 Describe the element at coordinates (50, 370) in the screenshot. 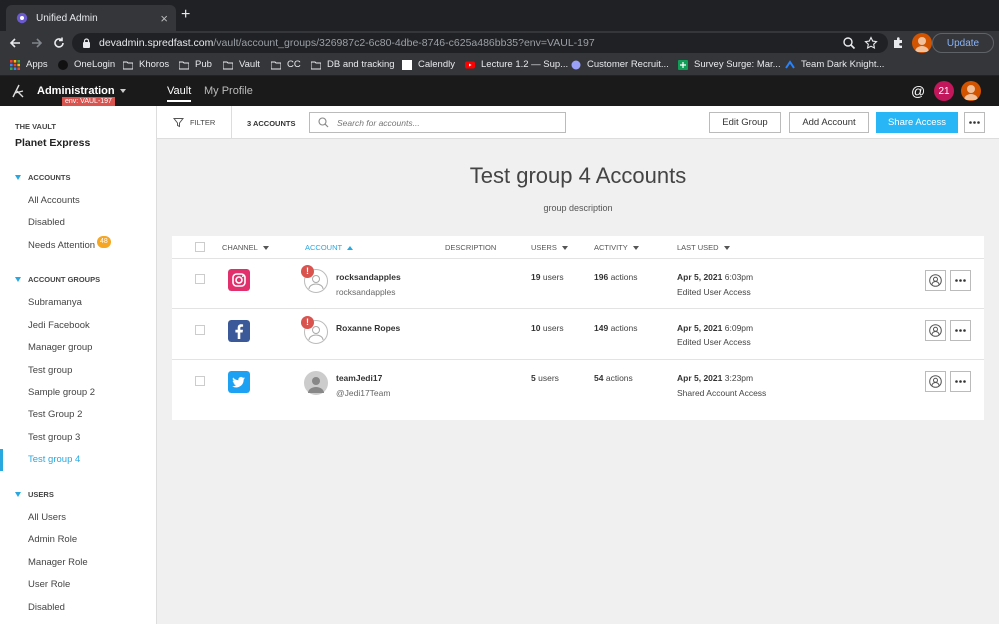

I see `sidebar-item-test-group: Test group` at that location.